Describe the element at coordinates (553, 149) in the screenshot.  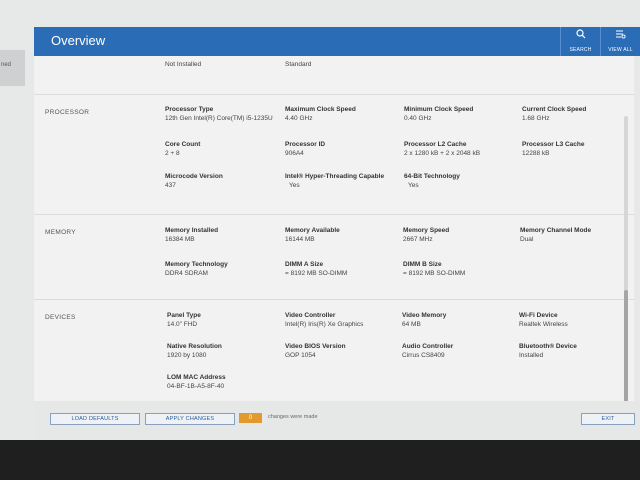
I see `l3-cache-field: Processor L3 Cache 12288 kB` at that location.